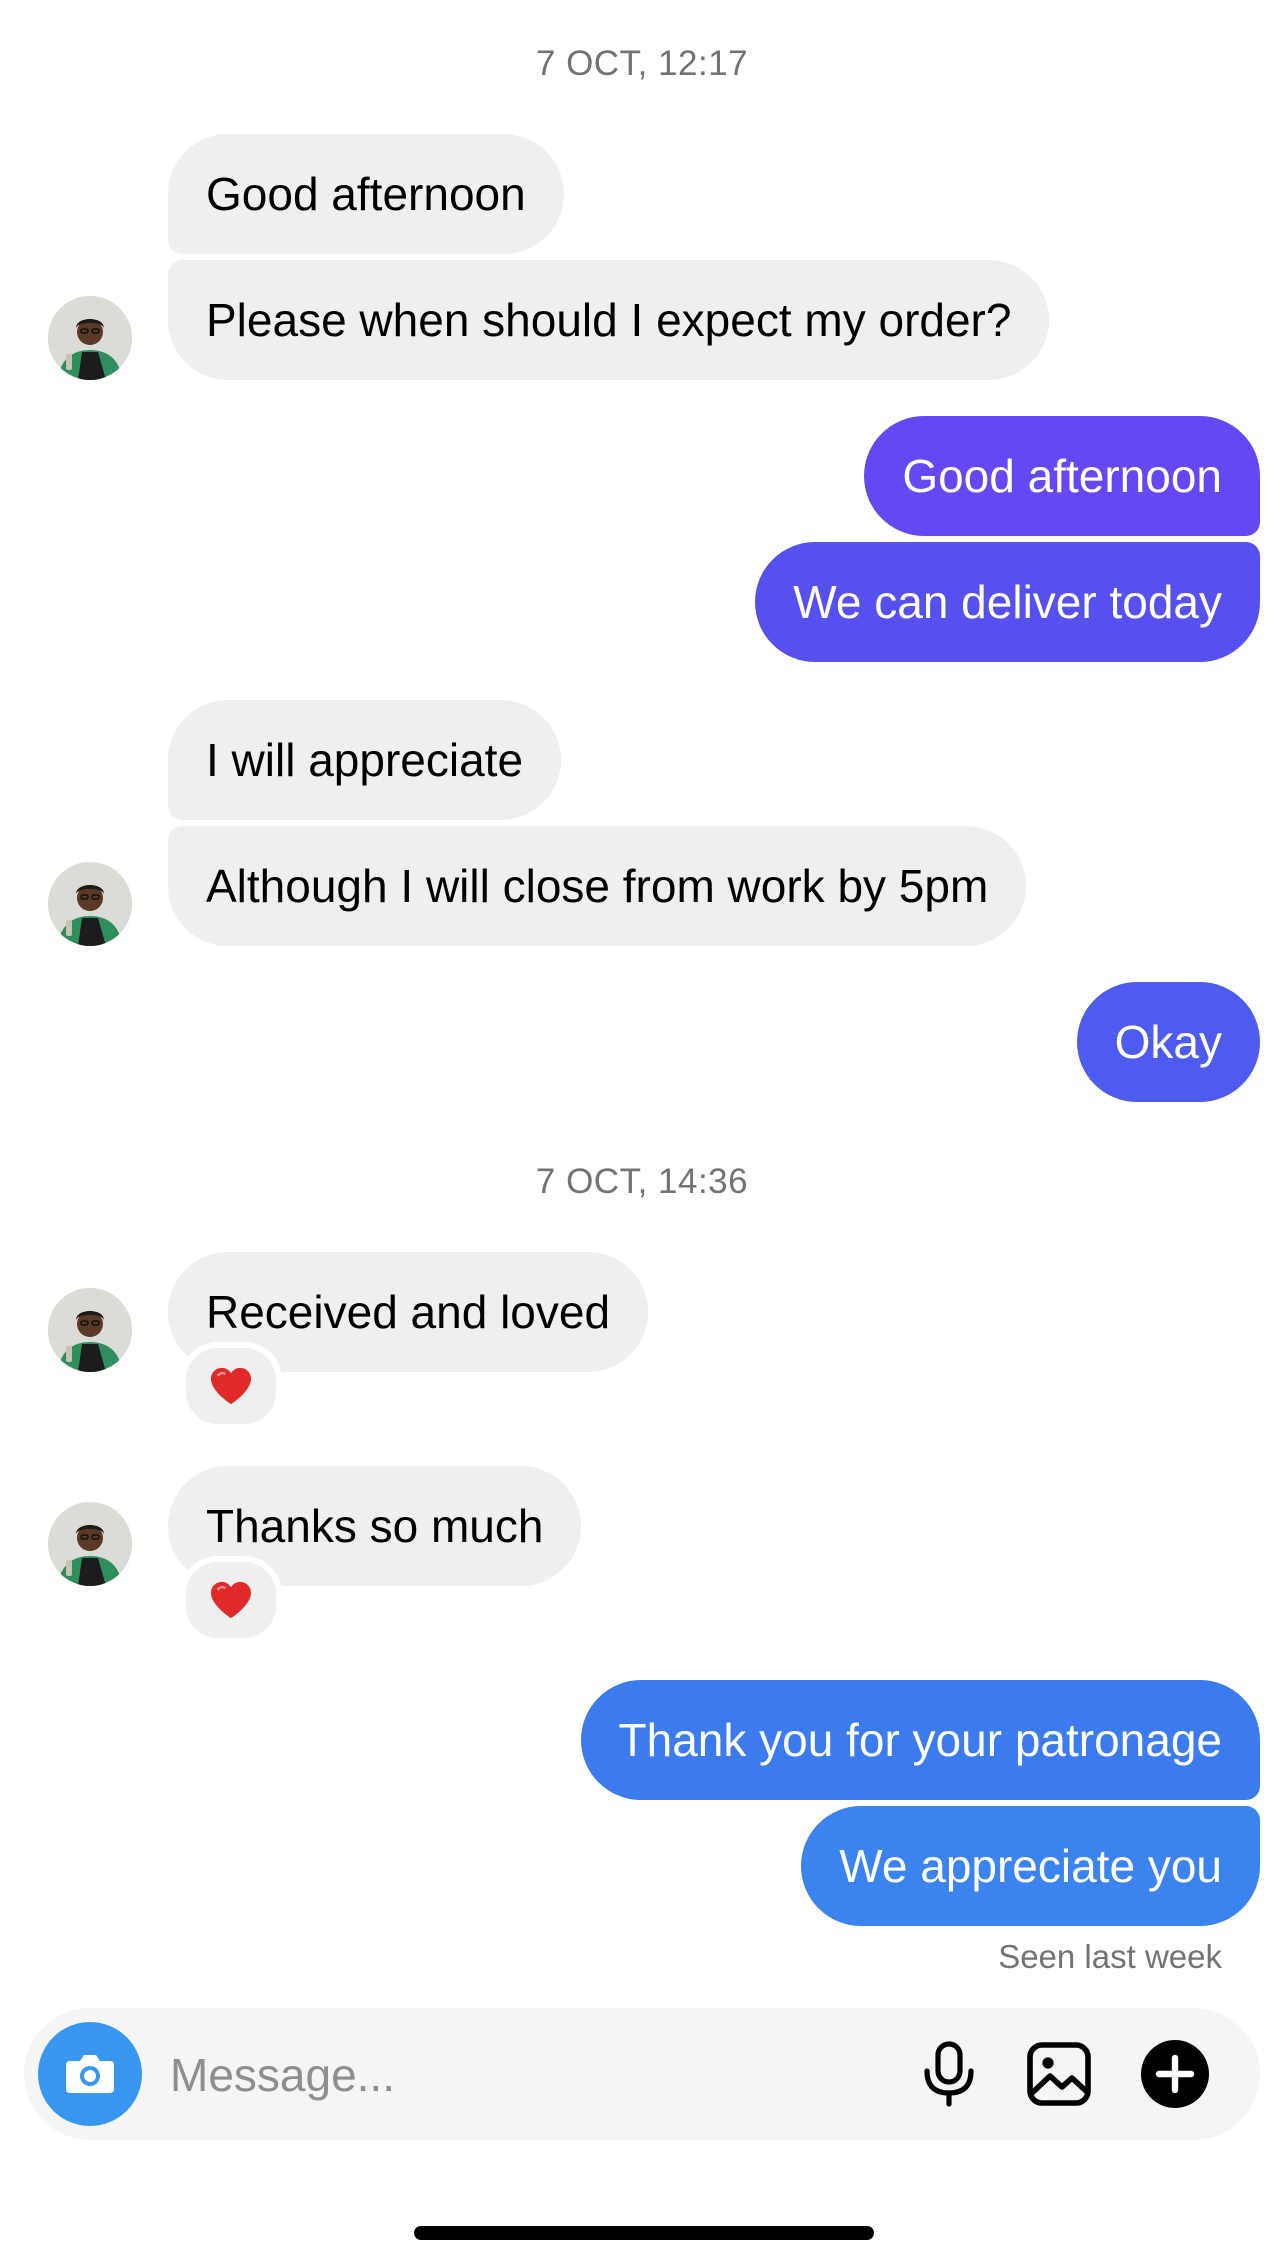 Image resolution: width=1284 pixels, height=2262 pixels. Describe the element at coordinates (1030, 1866) in the screenshot. I see `outgoing-message-bubble: We appreciate you` at that location.